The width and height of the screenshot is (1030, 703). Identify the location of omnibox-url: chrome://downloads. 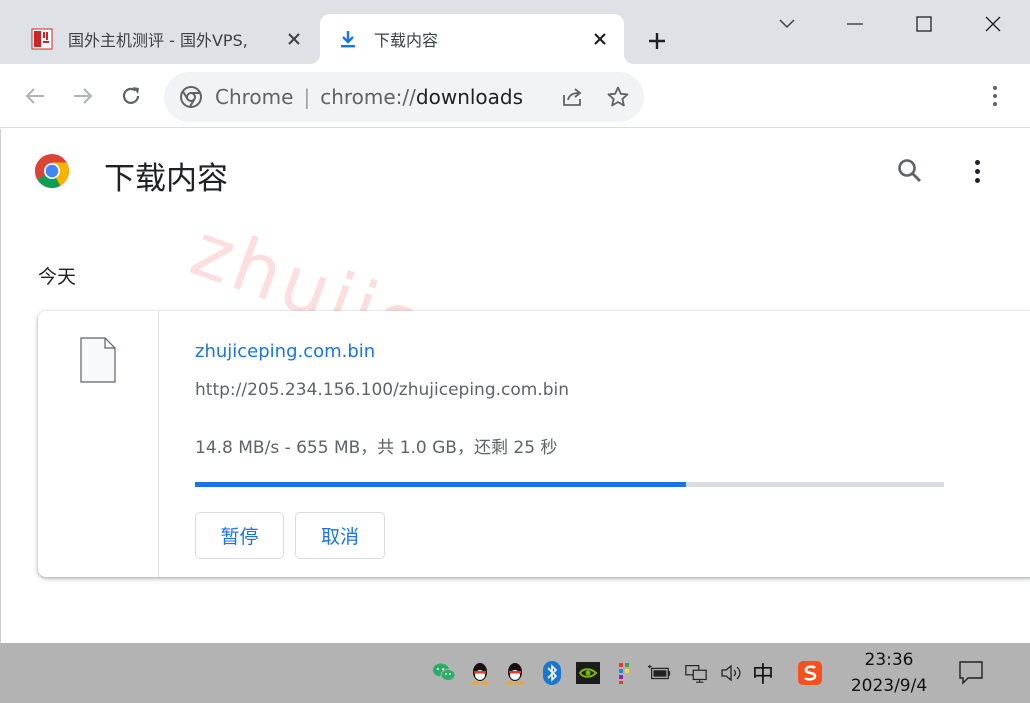
(421, 97).